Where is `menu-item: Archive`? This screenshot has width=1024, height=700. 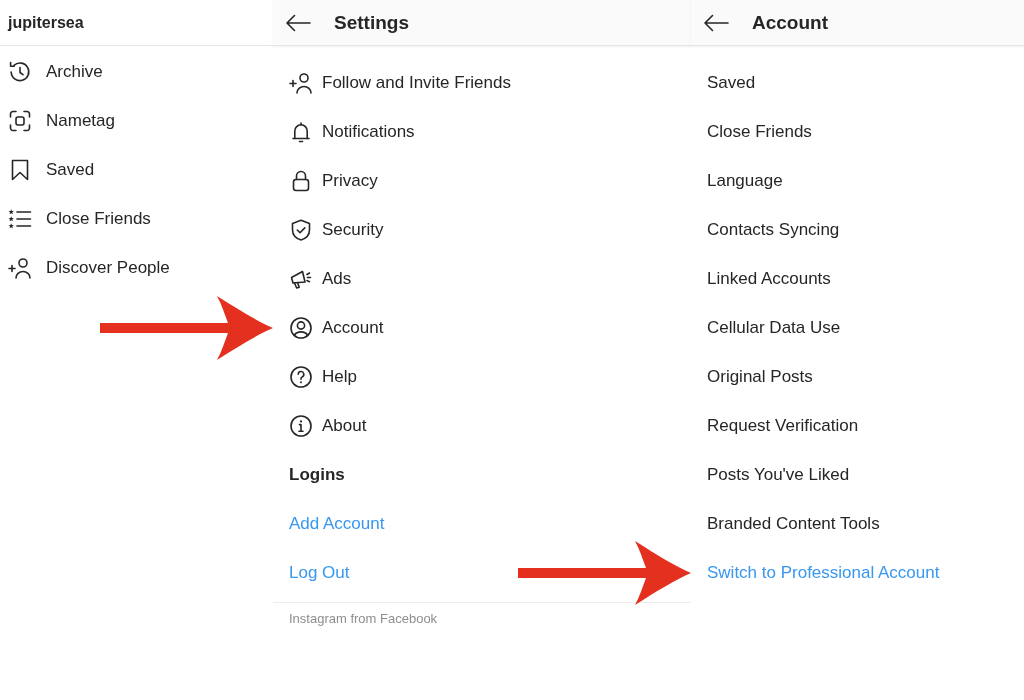 menu-item: Archive is located at coordinates (55, 71).